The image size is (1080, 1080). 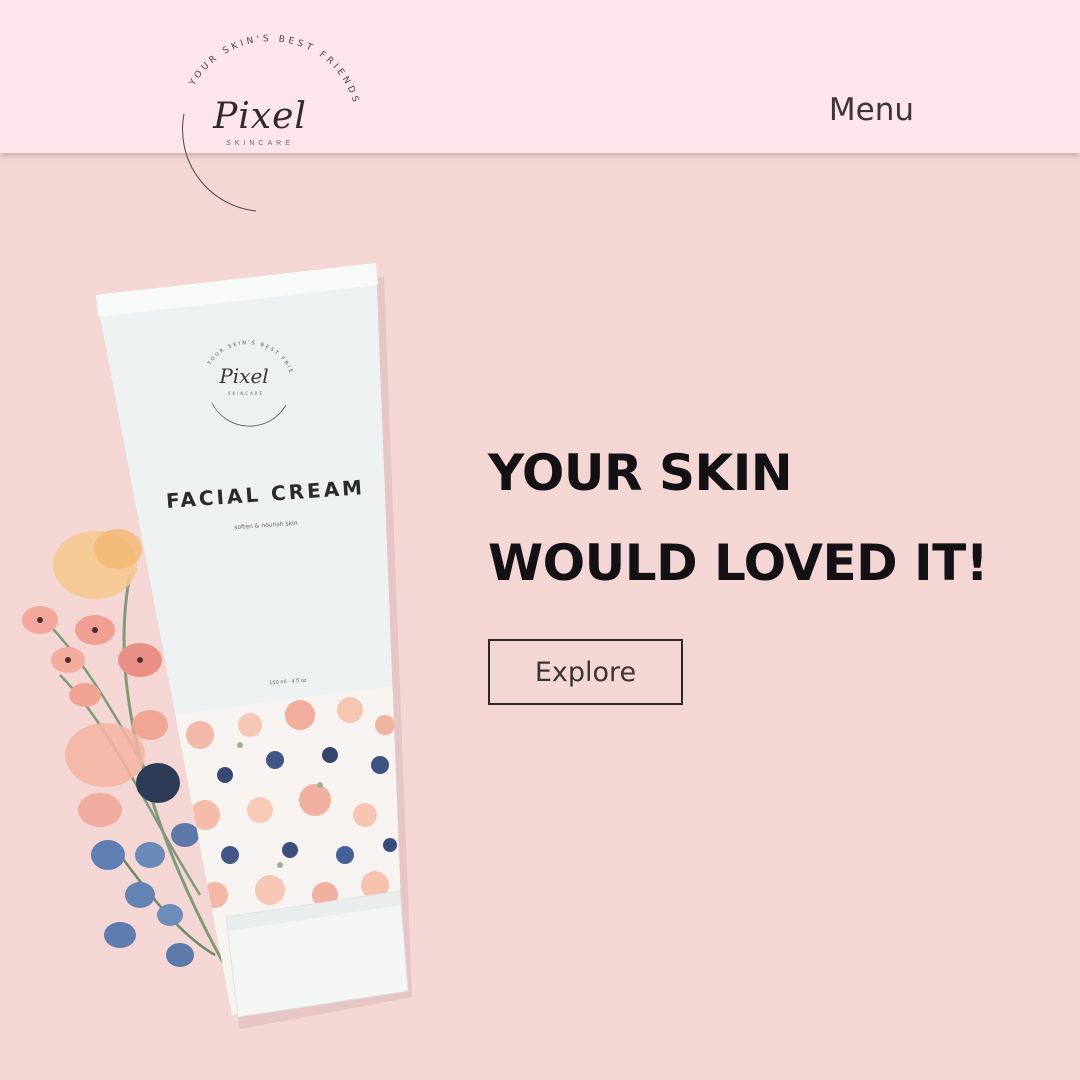 What do you see at coordinates (540, 76) in the screenshot?
I see `site-header` at bounding box center [540, 76].